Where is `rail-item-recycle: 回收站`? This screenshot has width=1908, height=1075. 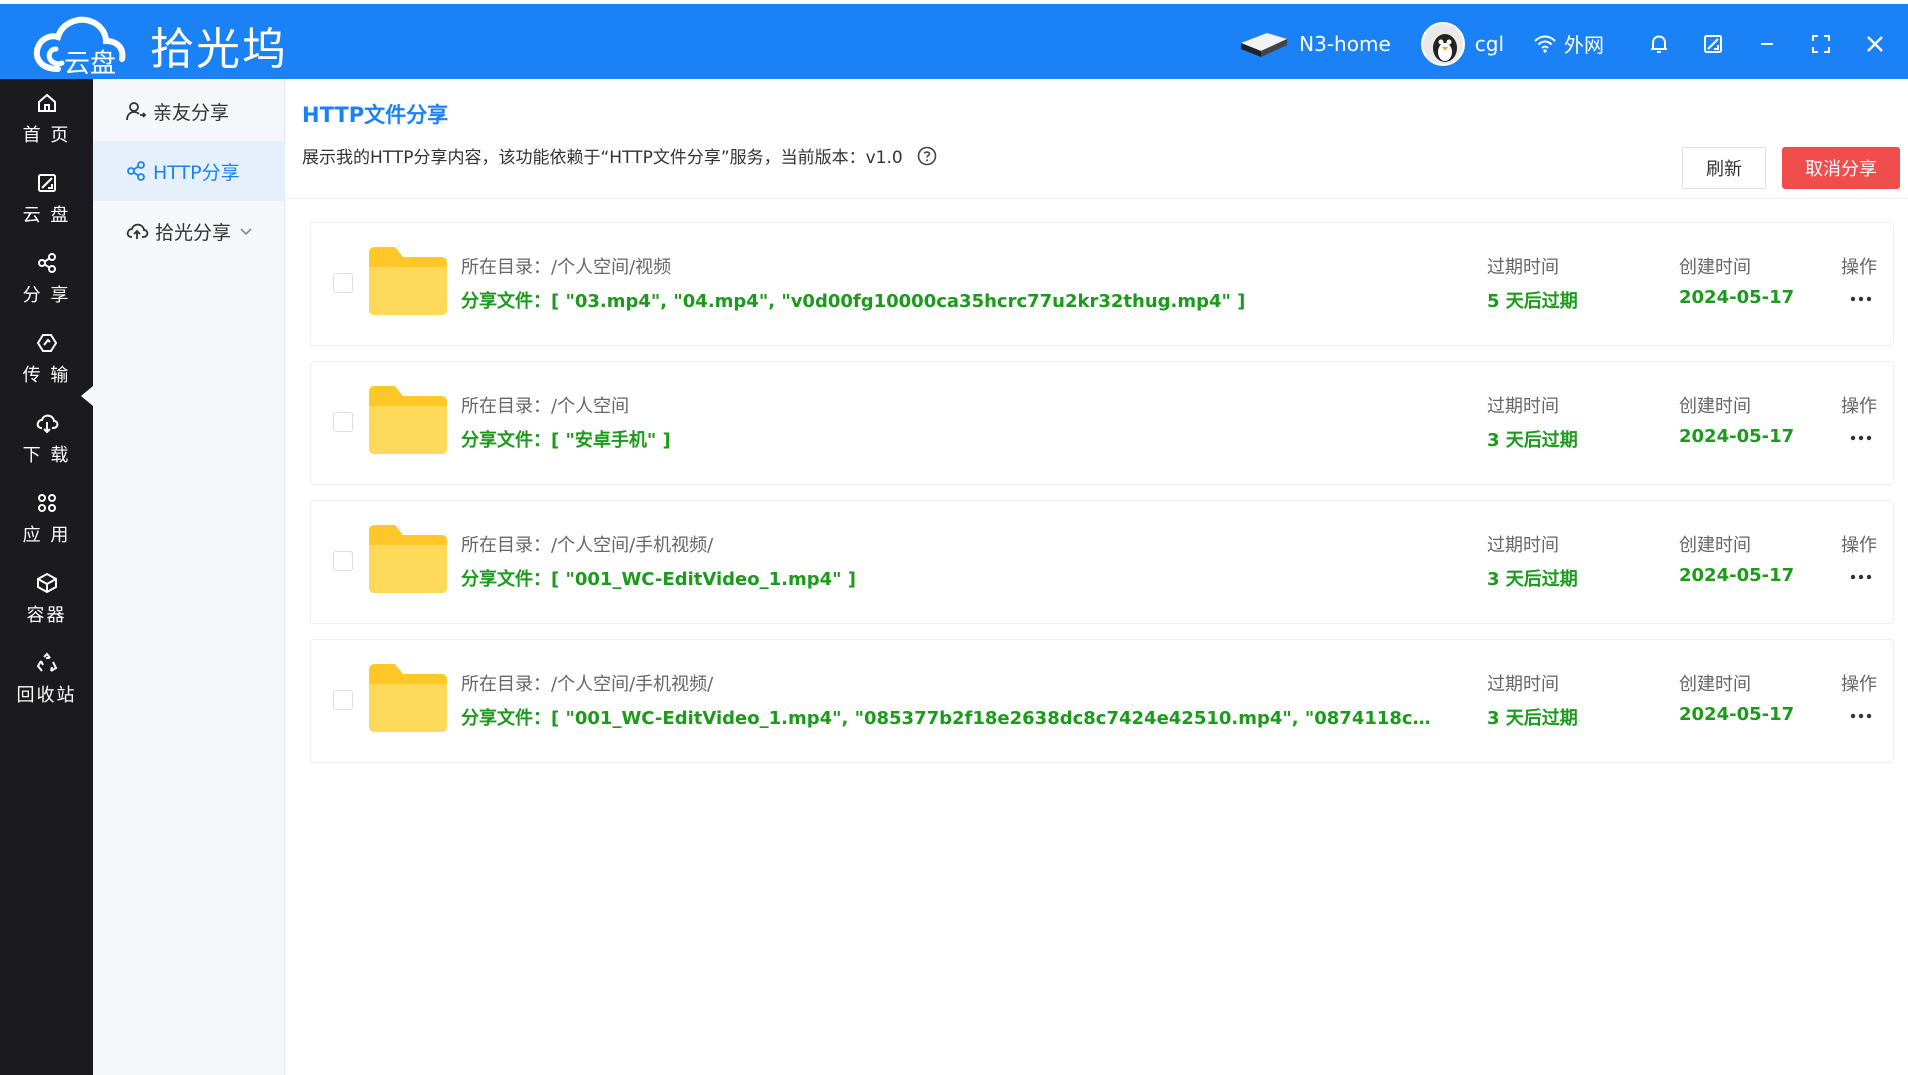
rail-item-recycle: 回收站 is located at coordinates (46, 679).